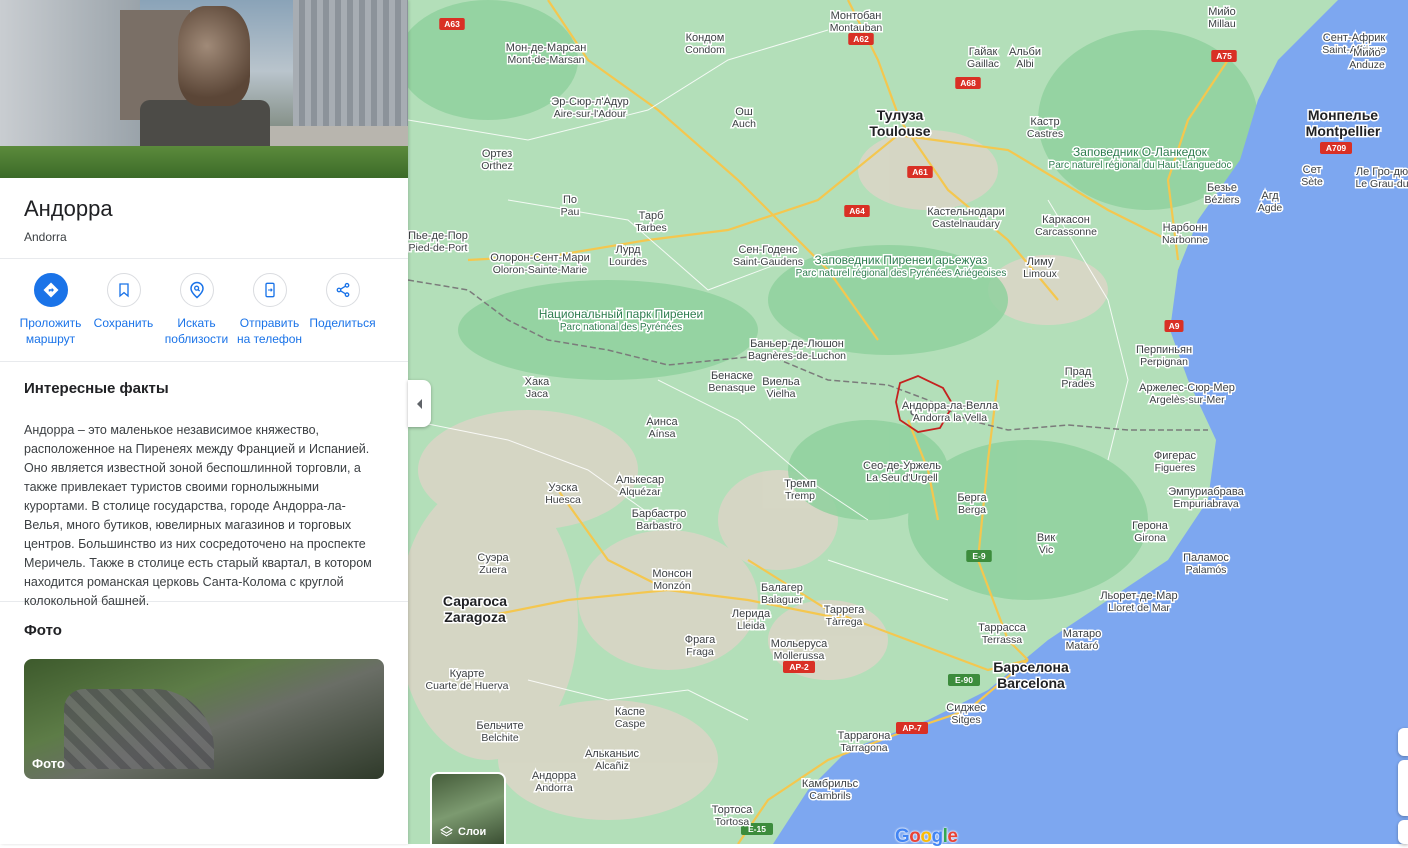 The height and width of the screenshot is (848, 1408). Describe the element at coordinates (1046, 538) in the screenshot. I see `map-label-ru: Вик` at that location.